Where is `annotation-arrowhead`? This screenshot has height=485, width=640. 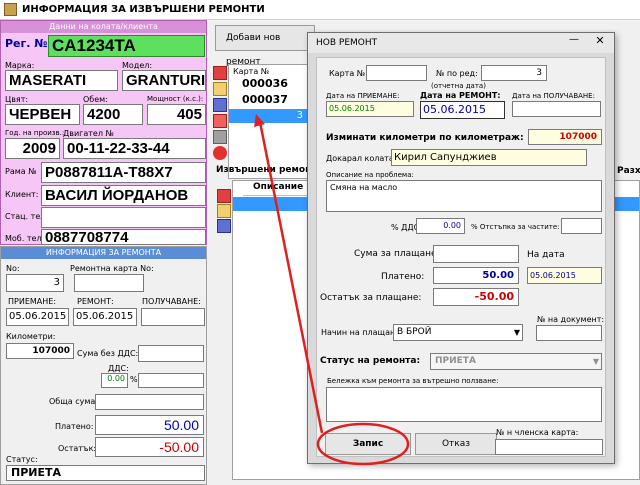 annotation-arrowhead is located at coordinates (259, 120).